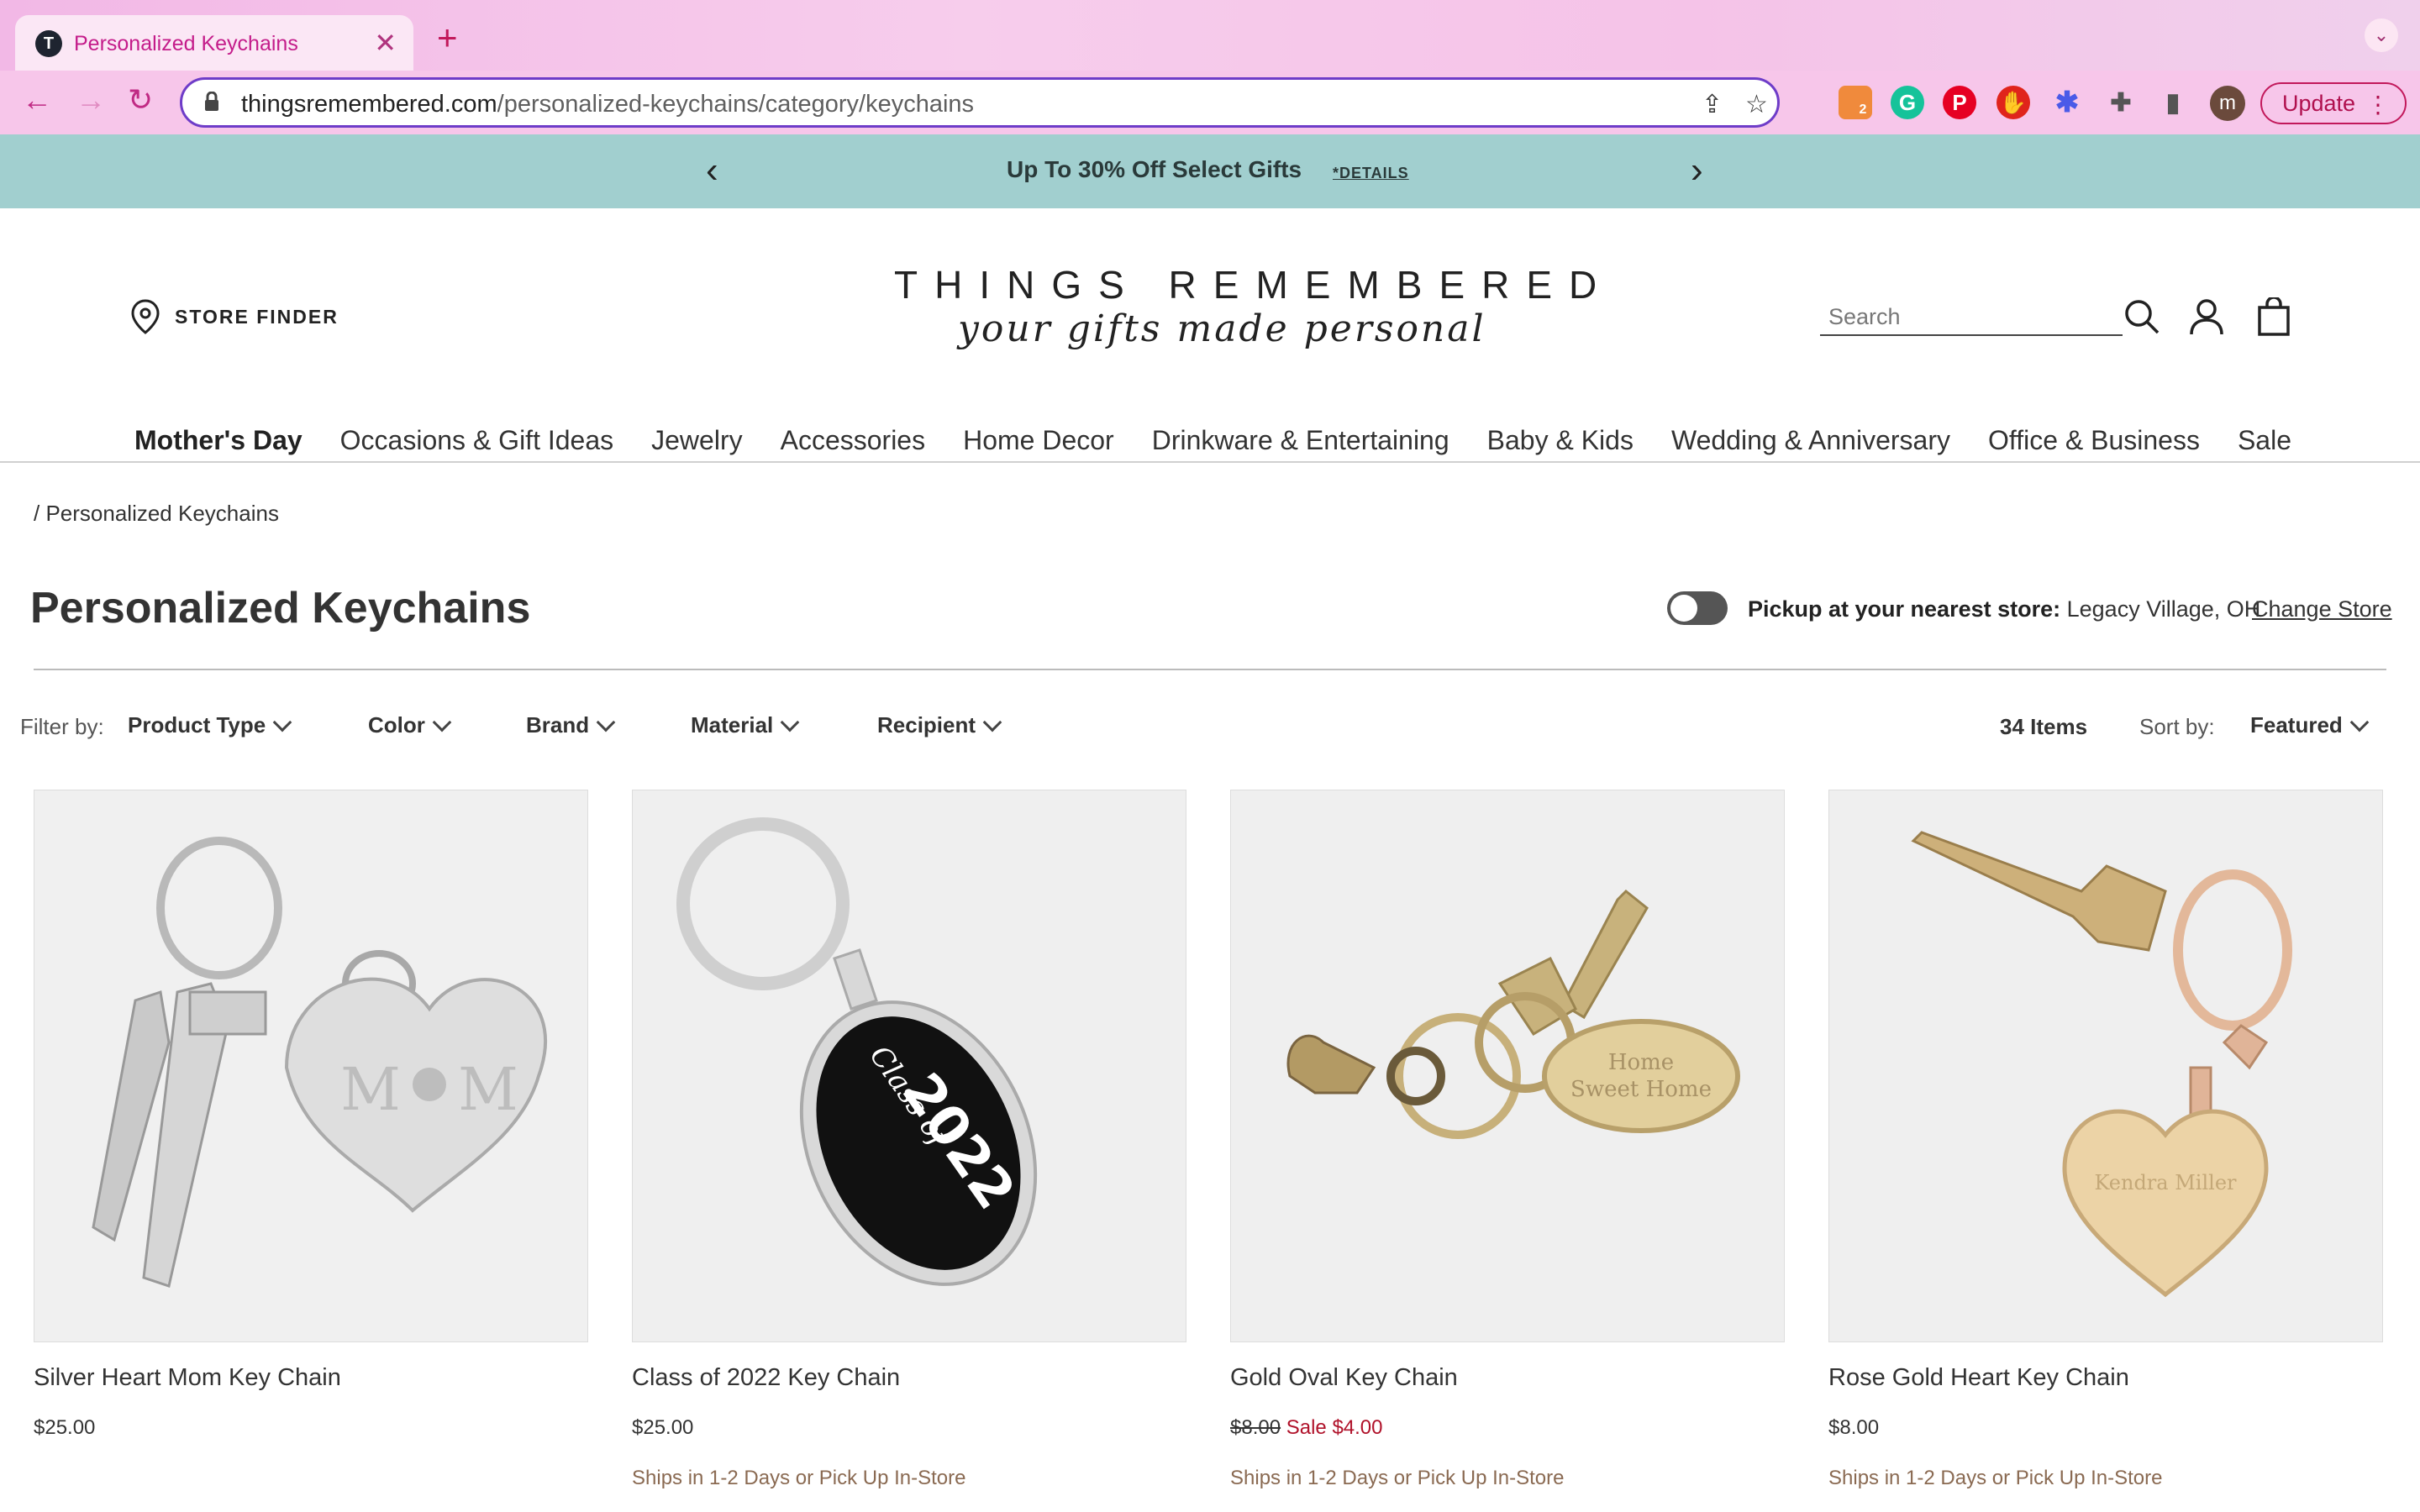 The image size is (2420, 1512). I want to click on pinterest-icon: P, so click(1960, 102).